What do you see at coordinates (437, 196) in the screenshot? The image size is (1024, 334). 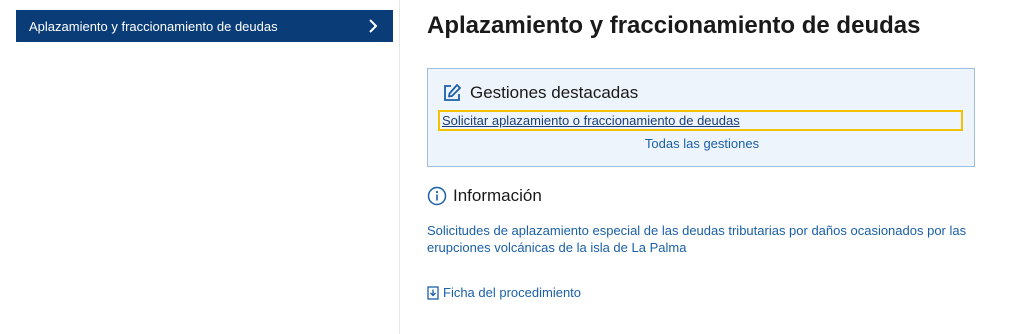 I see `info-icon` at bounding box center [437, 196].